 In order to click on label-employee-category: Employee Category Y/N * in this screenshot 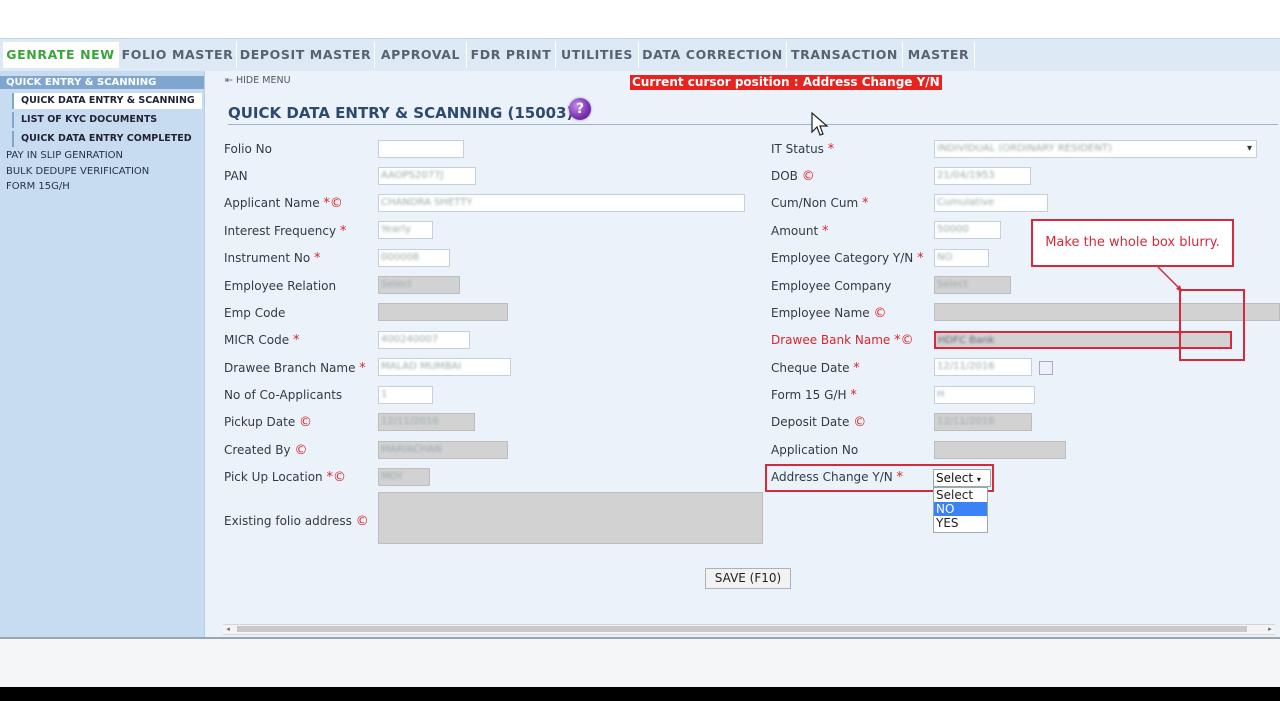, I will do `click(847, 258)`.